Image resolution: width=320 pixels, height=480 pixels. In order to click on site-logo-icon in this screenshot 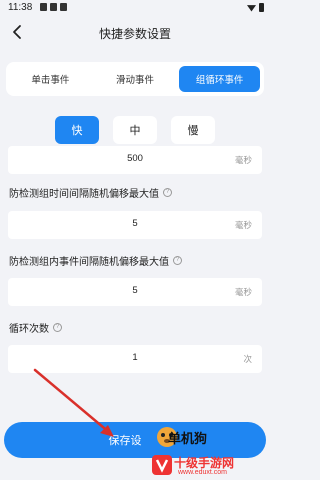, I will do `click(162, 465)`.